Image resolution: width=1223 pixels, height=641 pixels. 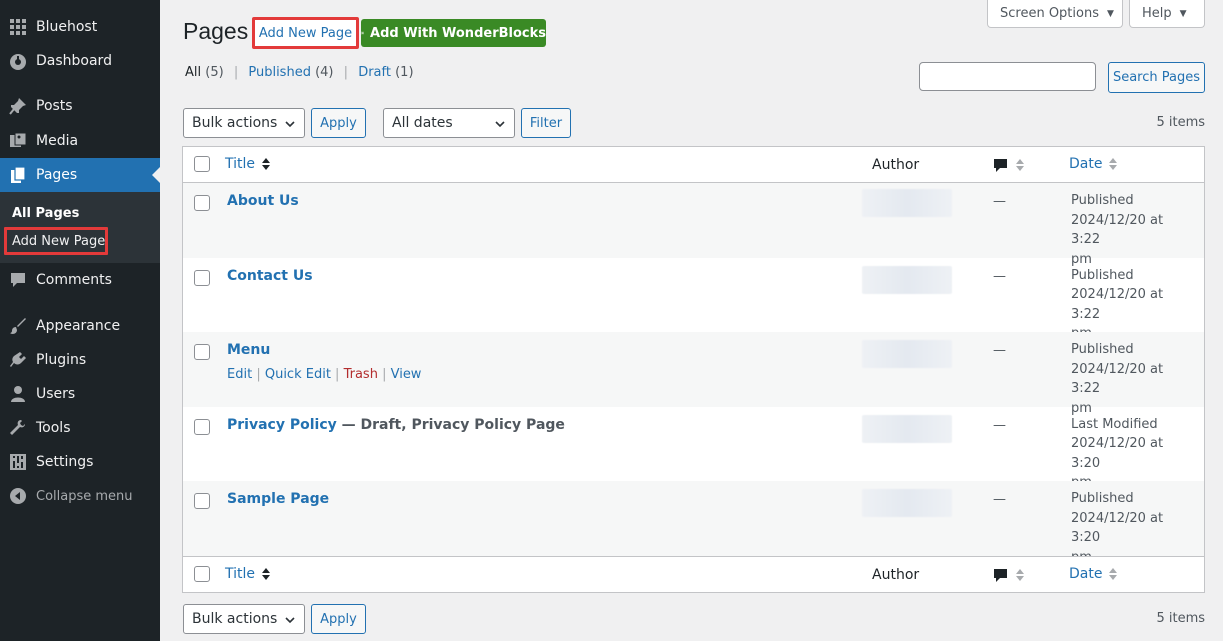 I want to click on page-title-link: About Us, so click(x=263, y=201).